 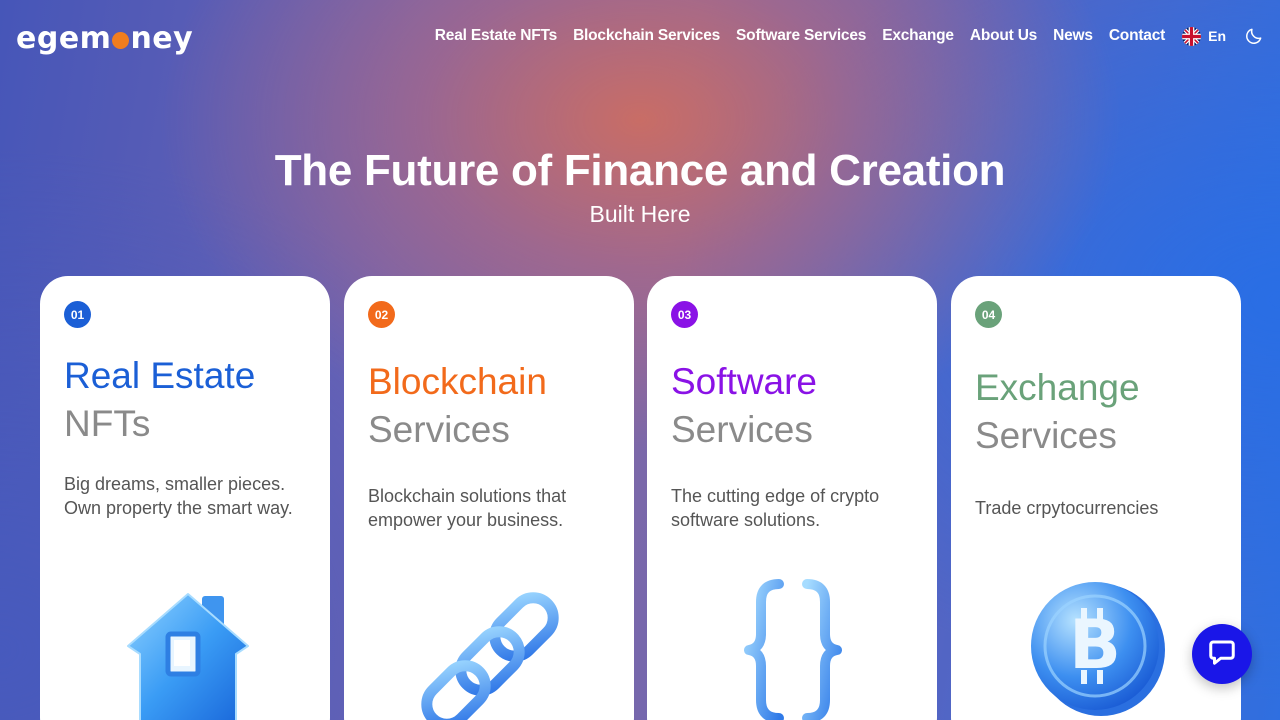 What do you see at coordinates (1003, 36) in the screenshot?
I see `nav-item-about-us: About Us` at bounding box center [1003, 36].